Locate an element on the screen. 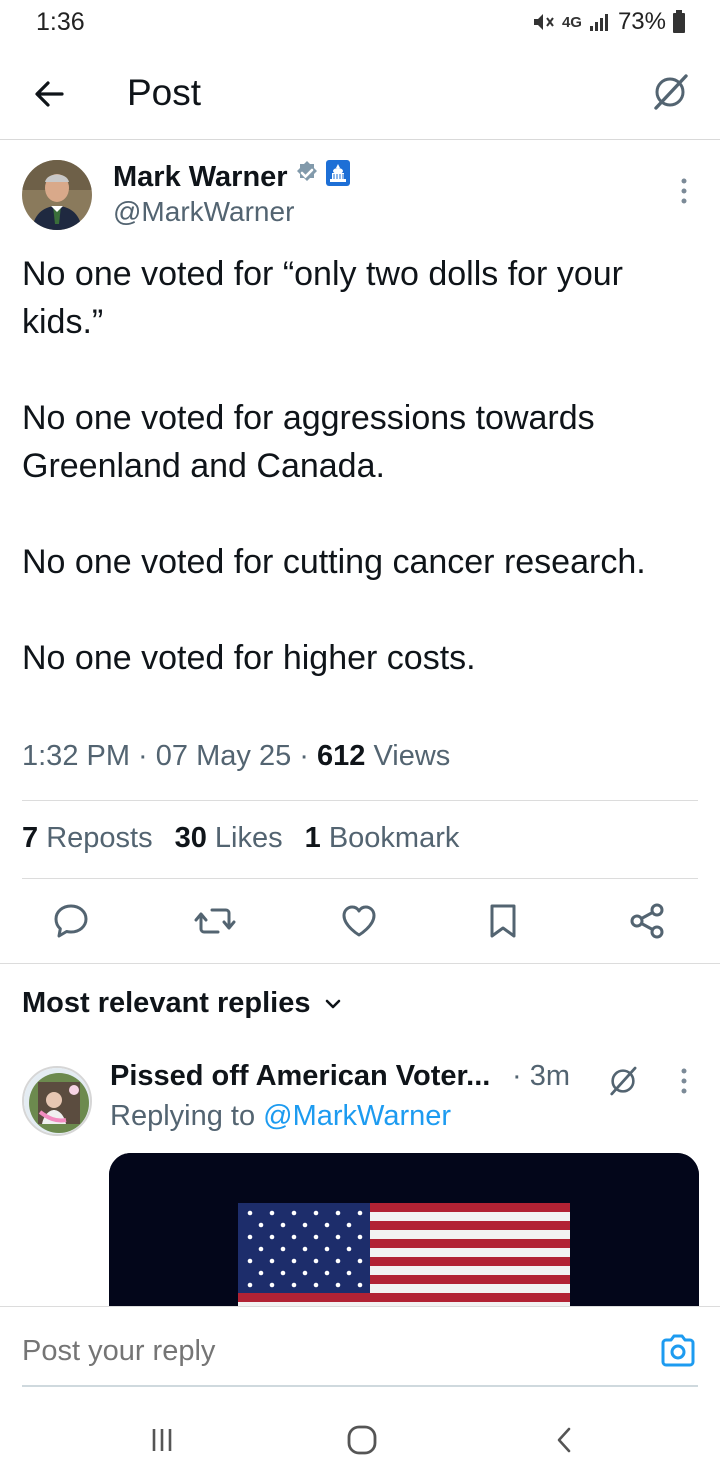 Image resolution: width=720 pixels, height=1480 pixels. reply-grok-button is located at coordinates (623, 1081).